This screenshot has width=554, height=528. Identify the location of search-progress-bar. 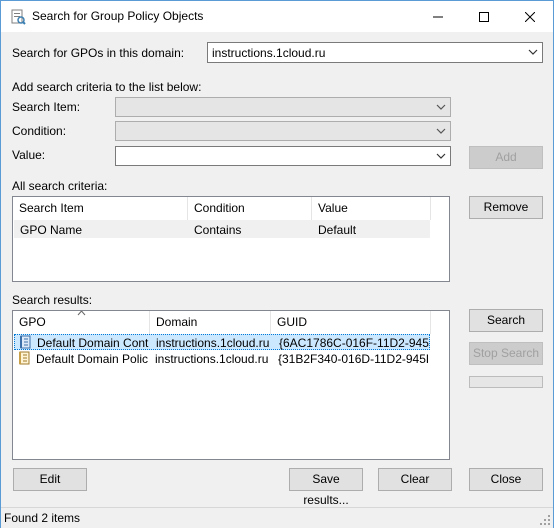
(506, 382).